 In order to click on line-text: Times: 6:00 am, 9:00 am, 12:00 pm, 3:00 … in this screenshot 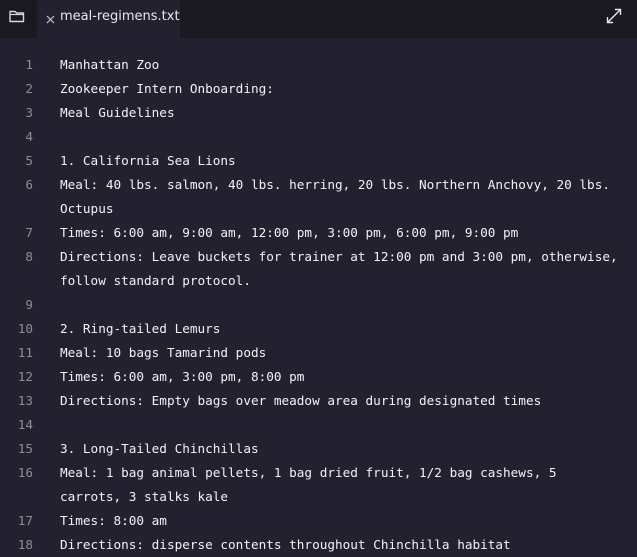, I will do `click(345, 233)`.